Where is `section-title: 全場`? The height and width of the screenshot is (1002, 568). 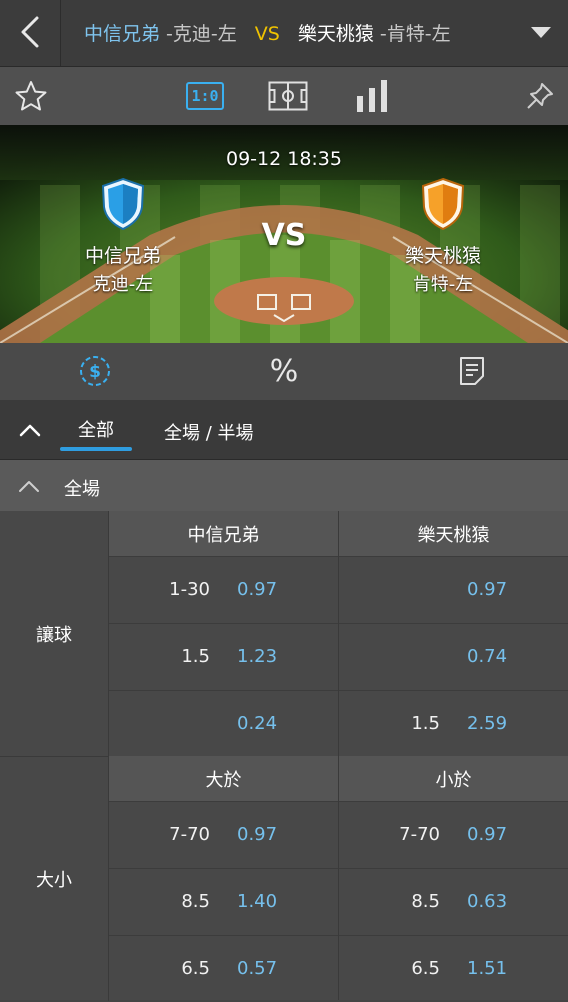 section-title: 全場 is located at coordinates (82, 489).